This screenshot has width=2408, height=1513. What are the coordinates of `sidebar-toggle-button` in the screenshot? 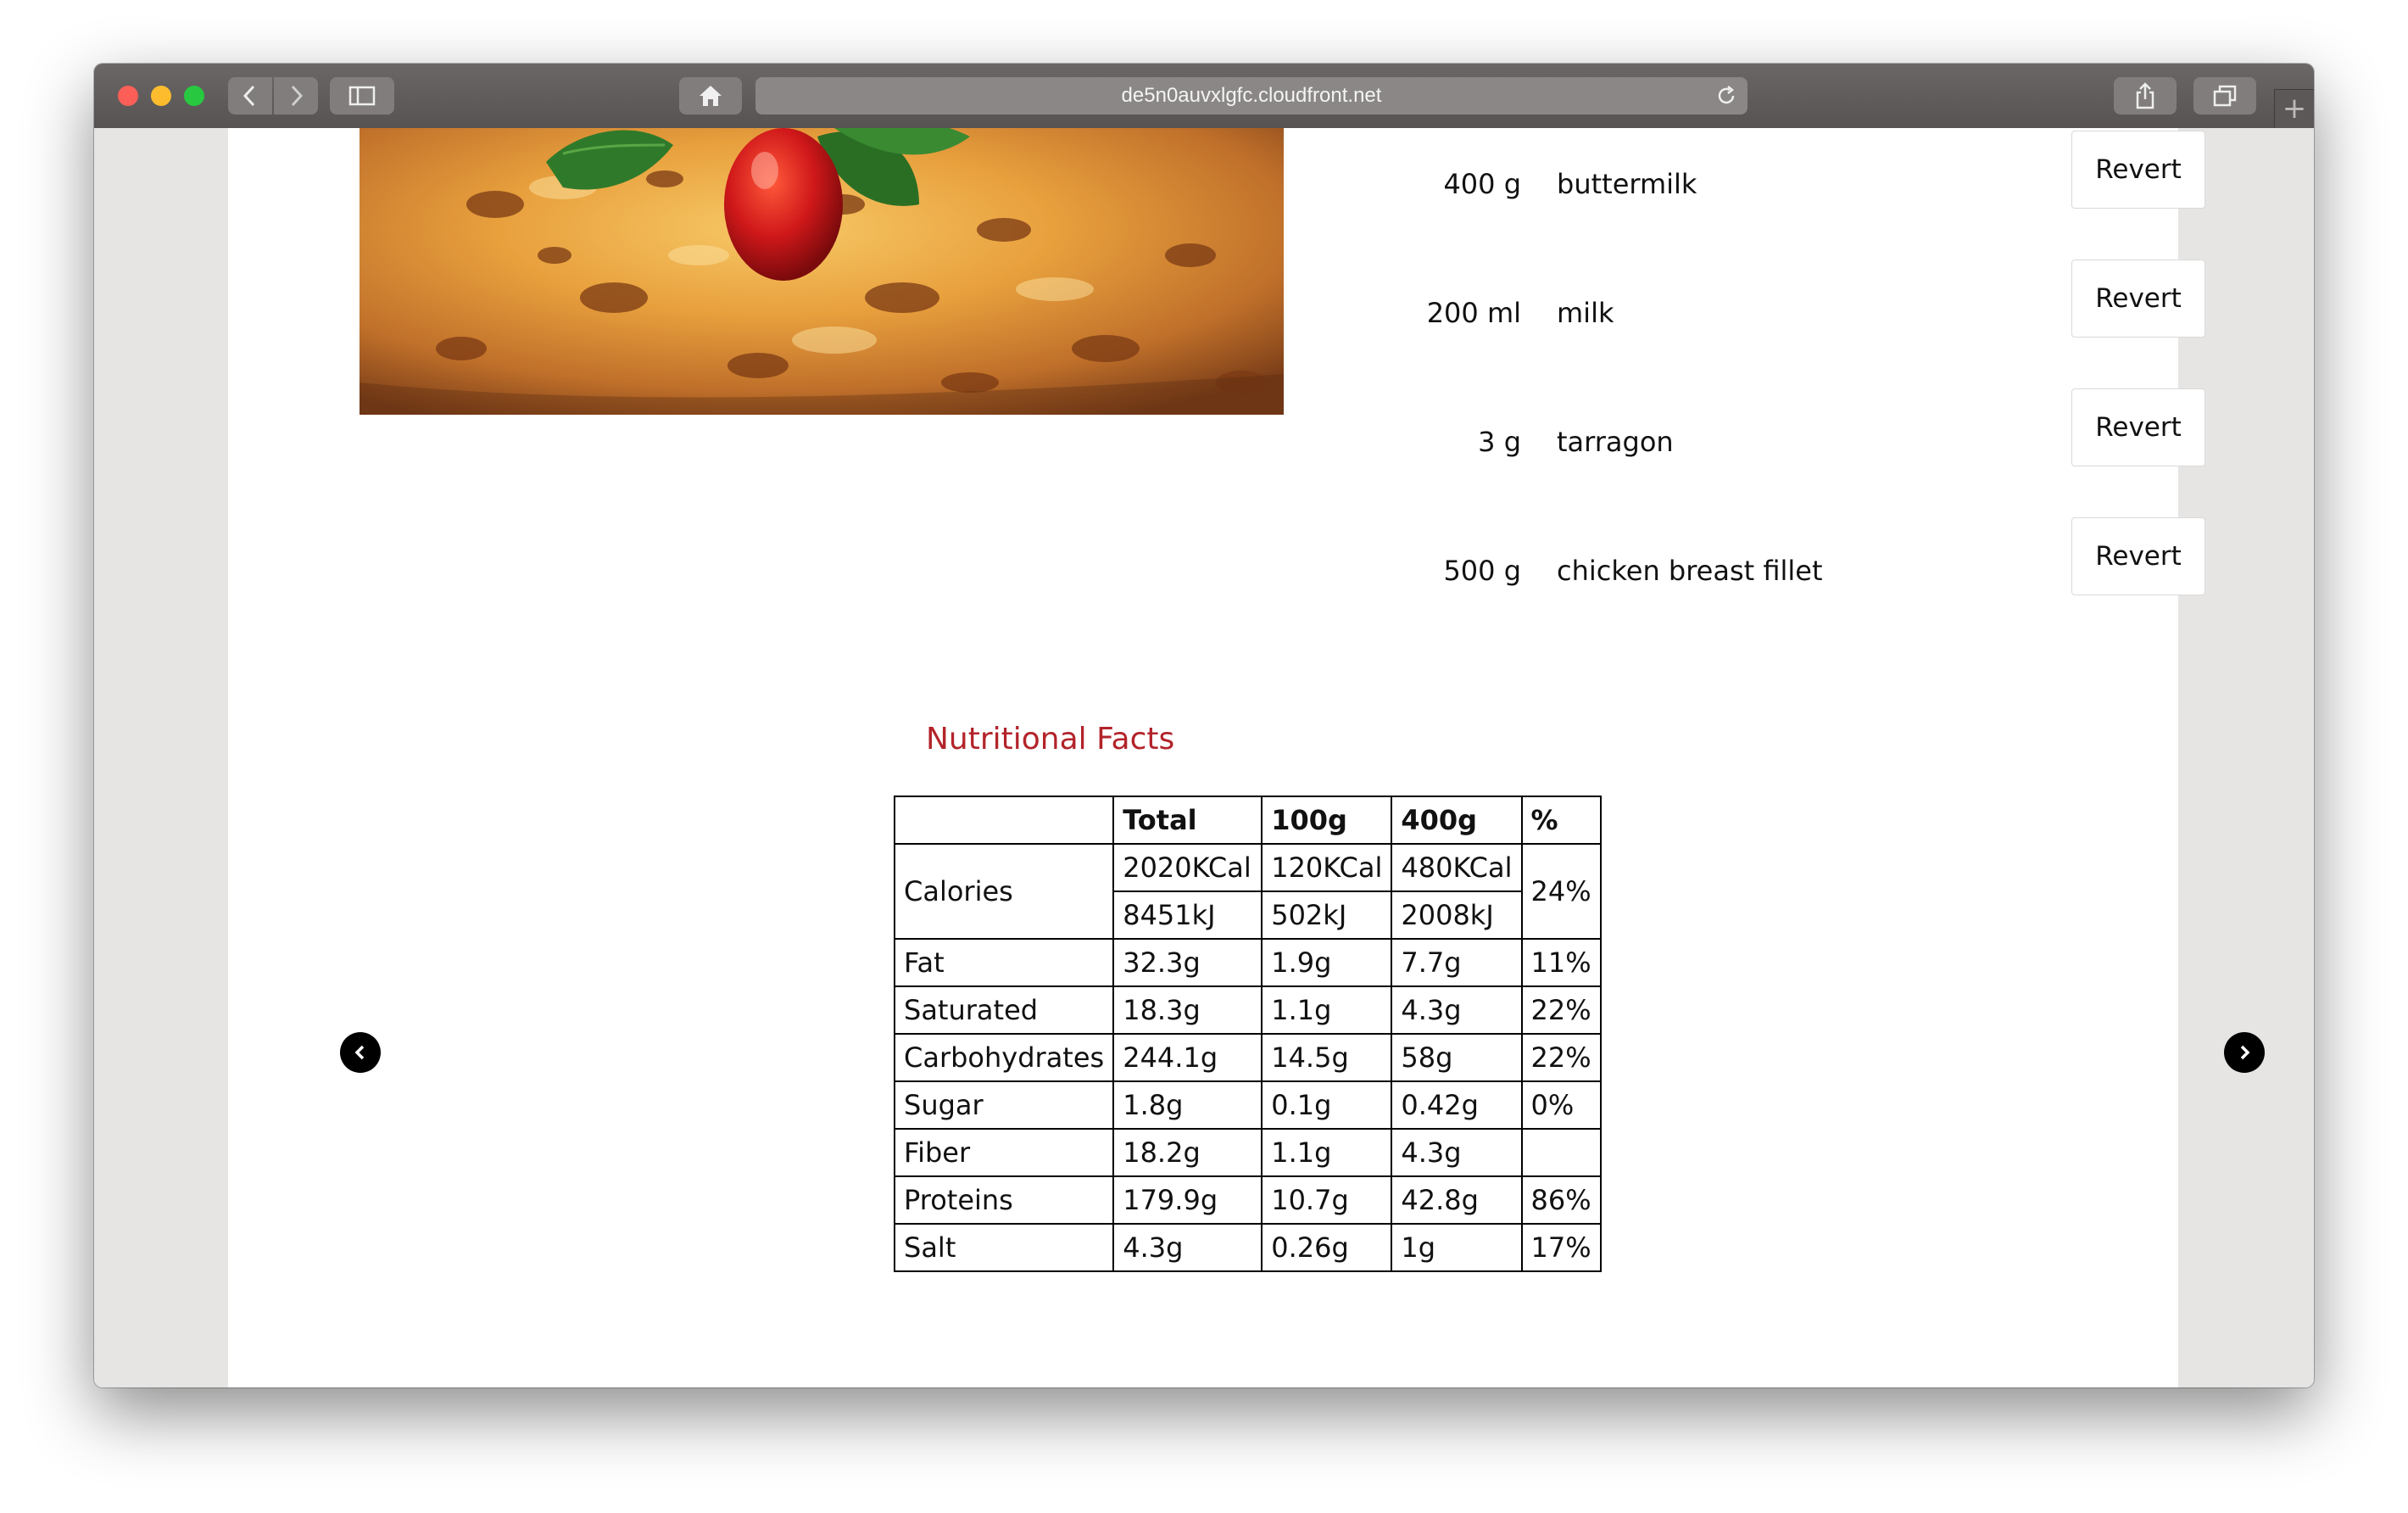 It's located at (362, 95).